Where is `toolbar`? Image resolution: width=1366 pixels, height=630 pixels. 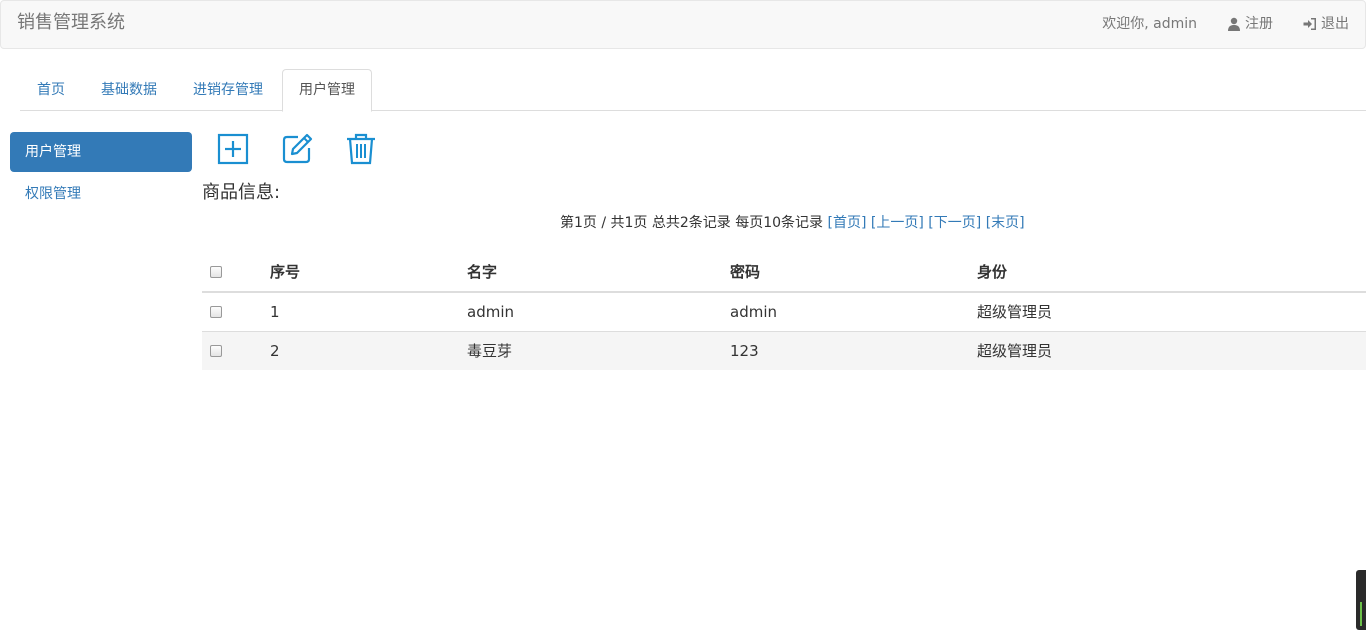
toolbar is located at coordinates (312, 149).